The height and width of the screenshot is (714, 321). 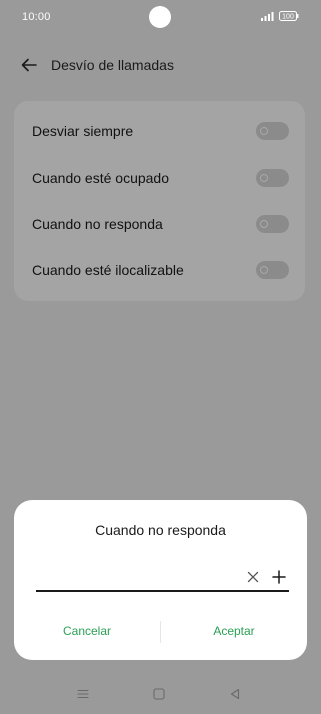 What do you see at coordinates (279, 577) in the screenshot?
I see `add-contact-icon` at bounding box center [279, 577].